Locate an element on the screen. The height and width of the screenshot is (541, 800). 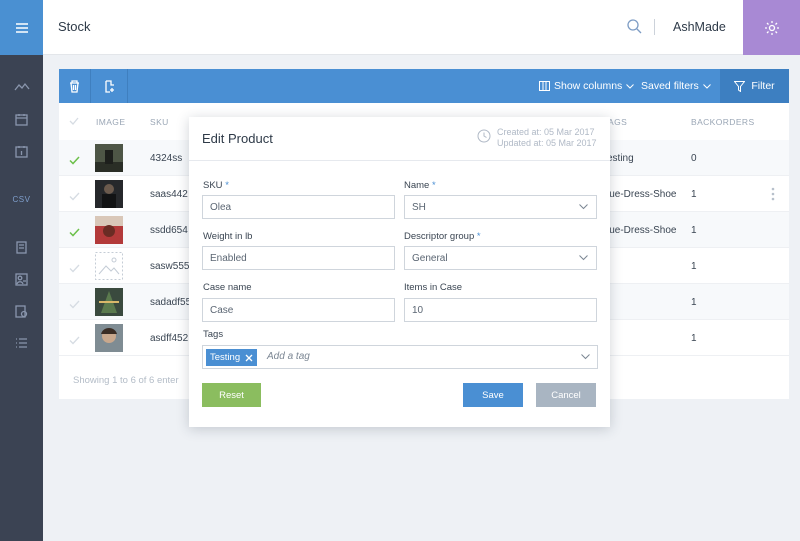
user-name: AshMade is located at coordinates (699, 27).